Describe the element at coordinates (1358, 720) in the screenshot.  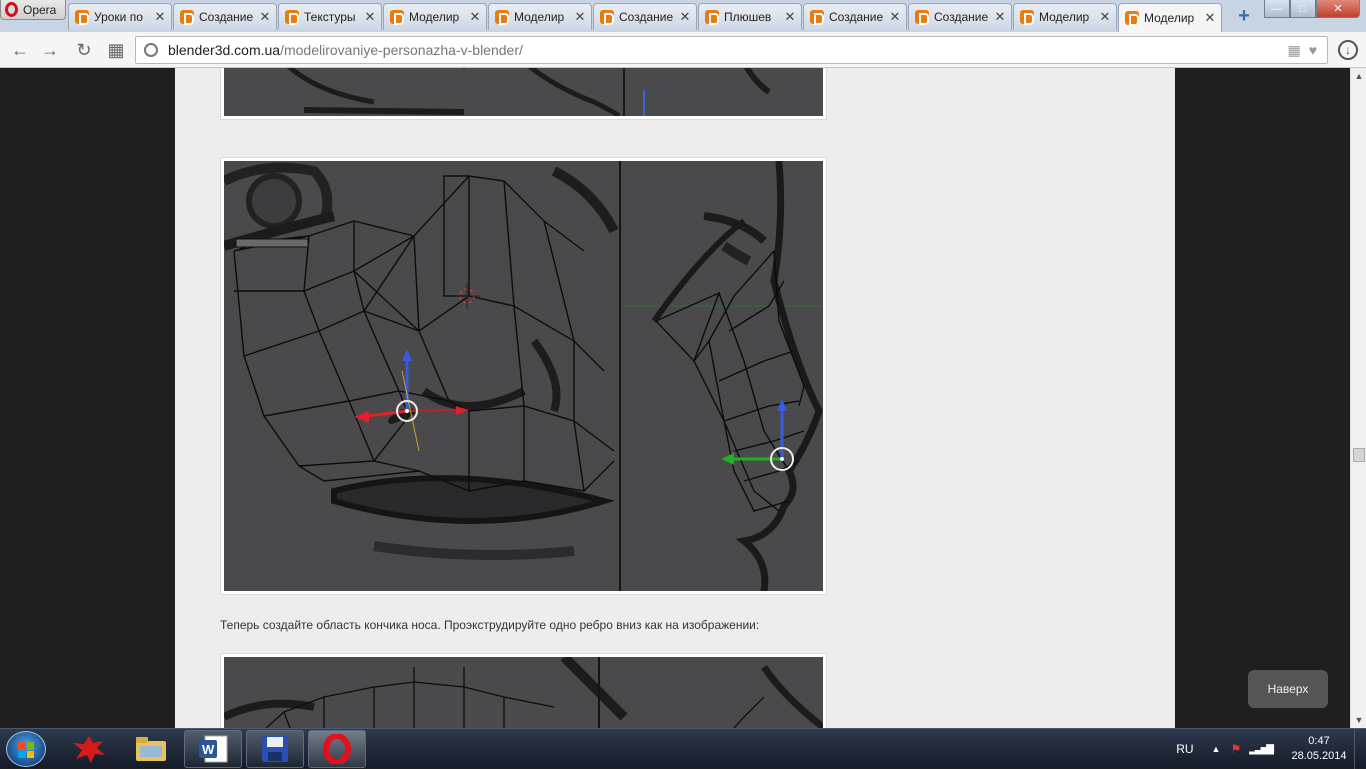
I see `scroll-down-arrow-icon: ▼` at that location.